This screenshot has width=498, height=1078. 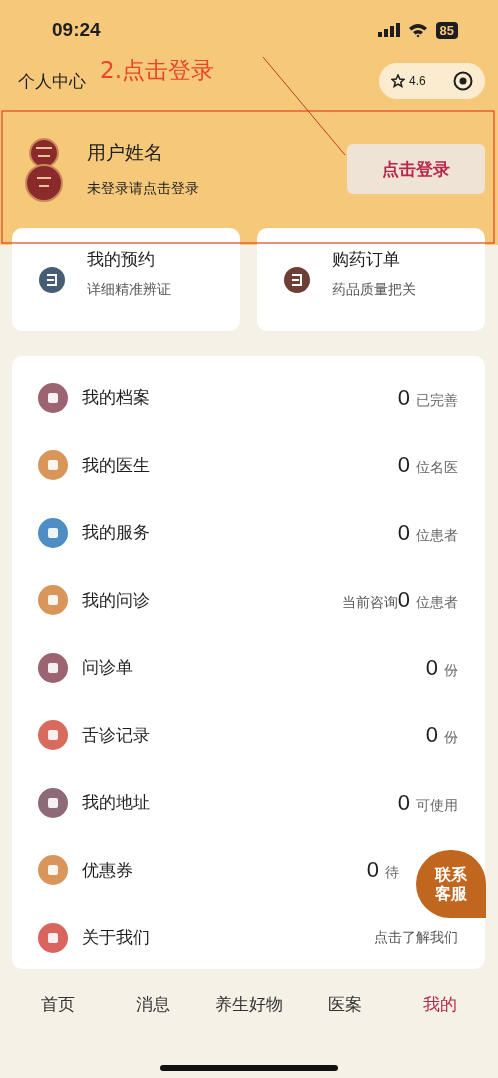 I want to click on menu-label: 我的地址, so click(x=116, y=803).